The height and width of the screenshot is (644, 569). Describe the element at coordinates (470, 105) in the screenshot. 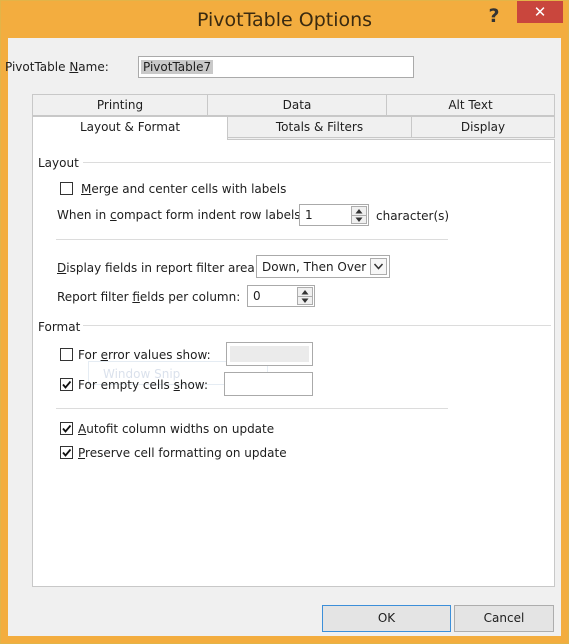

I see `tab-alt-text: Alt Text` at that location.